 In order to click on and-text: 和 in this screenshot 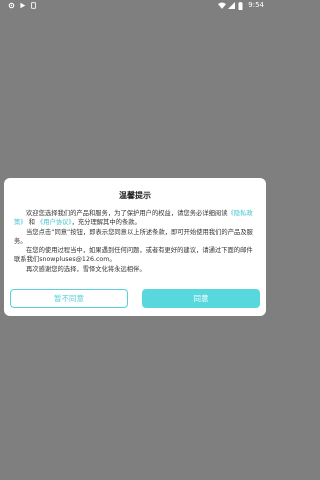, I will do `click(31, 223)`.